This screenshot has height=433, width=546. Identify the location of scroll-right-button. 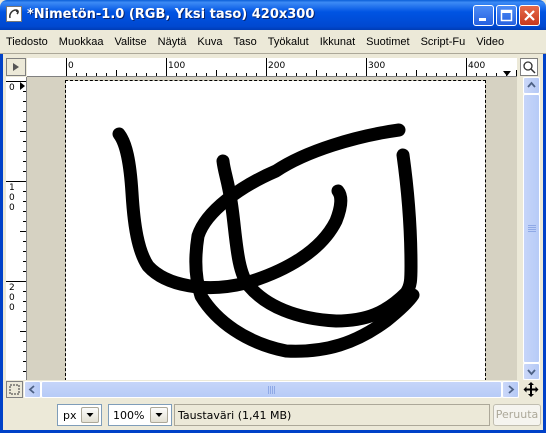
(510, 389).